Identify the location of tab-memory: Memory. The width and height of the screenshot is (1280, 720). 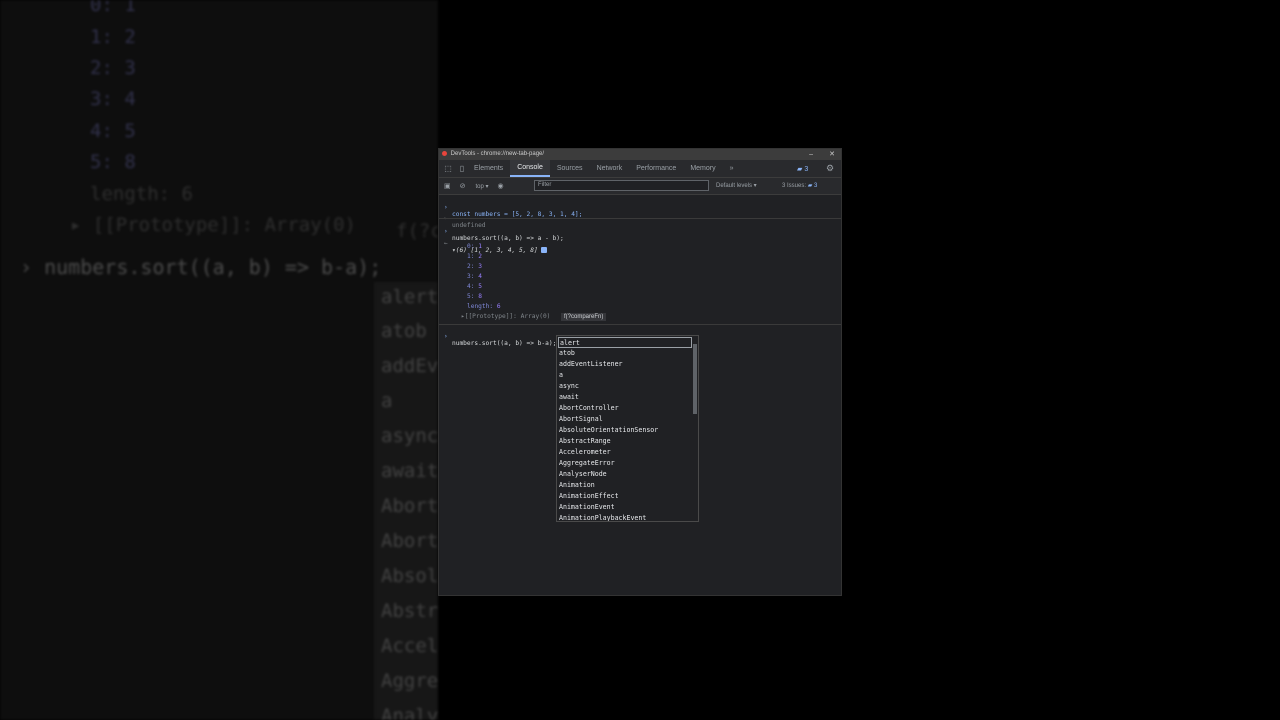
(702, 168).